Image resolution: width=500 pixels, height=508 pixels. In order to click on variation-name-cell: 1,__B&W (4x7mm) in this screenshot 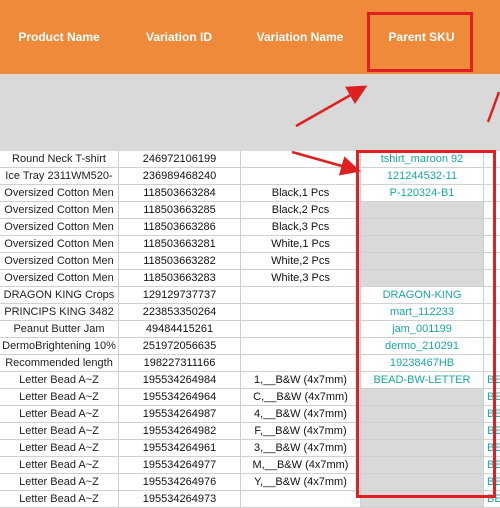, I will do `click(300, 380)`.